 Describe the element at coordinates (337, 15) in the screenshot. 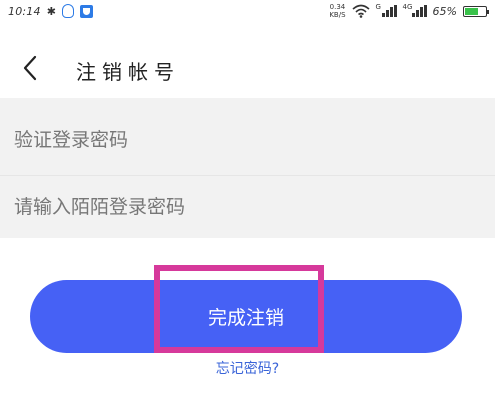

I see `network-speed-unit: KB/S` at that location.